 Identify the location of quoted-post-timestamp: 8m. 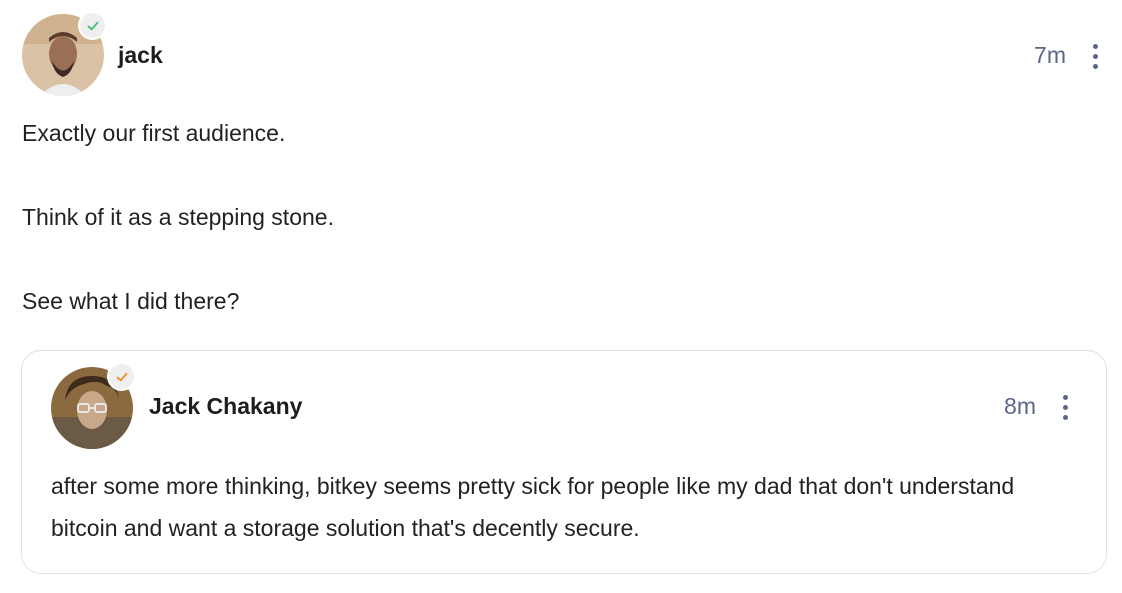
(1020, 406).